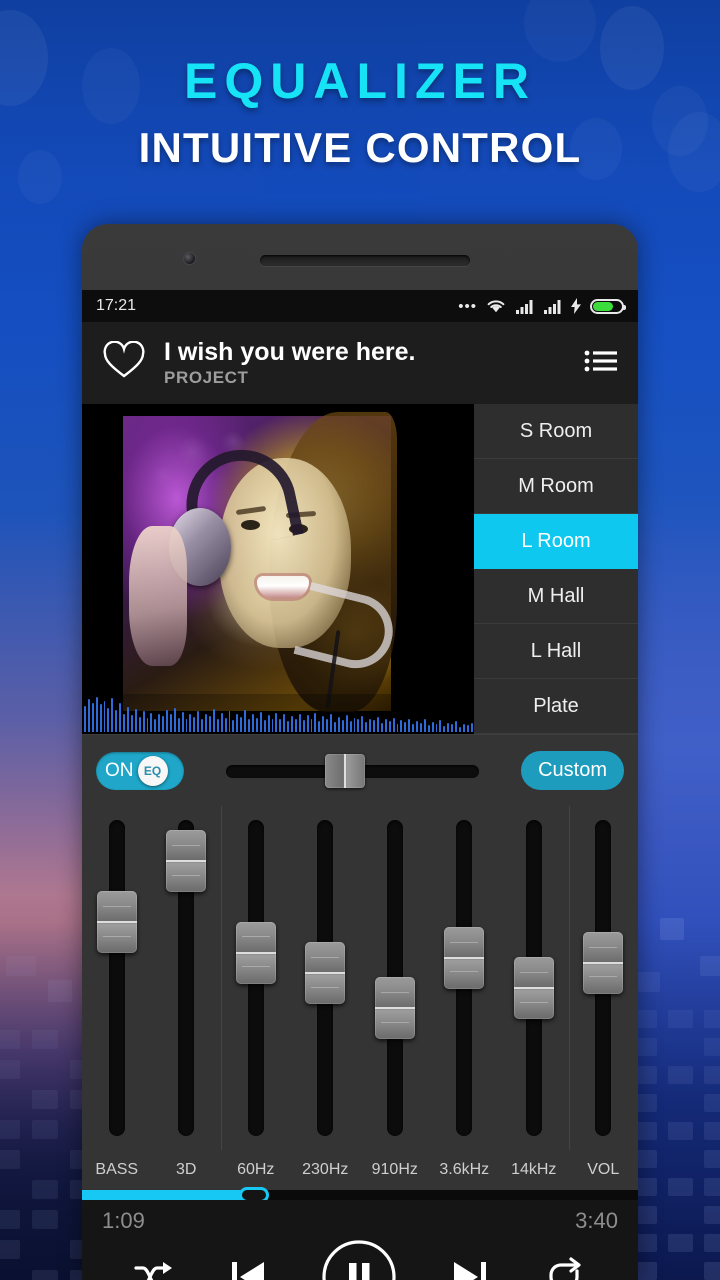 The height and width of the screenshot is (1280, 720). Describe the element at coordinates (365, 260) in the screenshot. I see `earpiece-speaker` at that location.